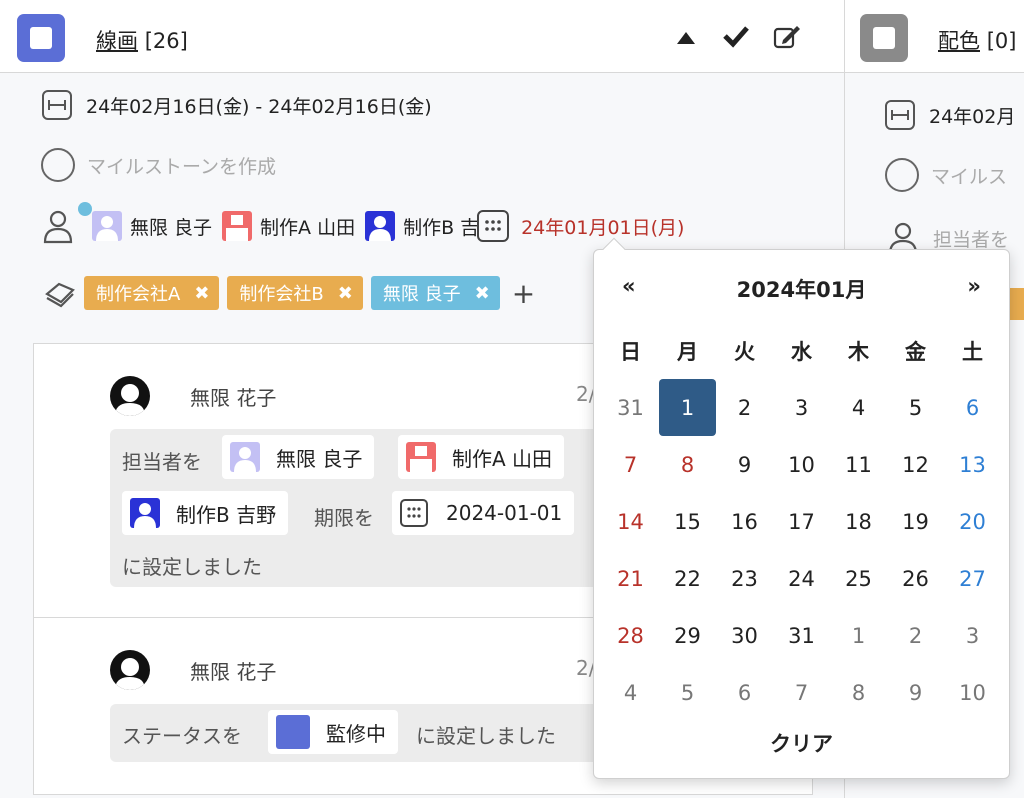 This screenshot has height=798, width=1024. I want to click on day-cell-selected: 1, so click(687, 407).